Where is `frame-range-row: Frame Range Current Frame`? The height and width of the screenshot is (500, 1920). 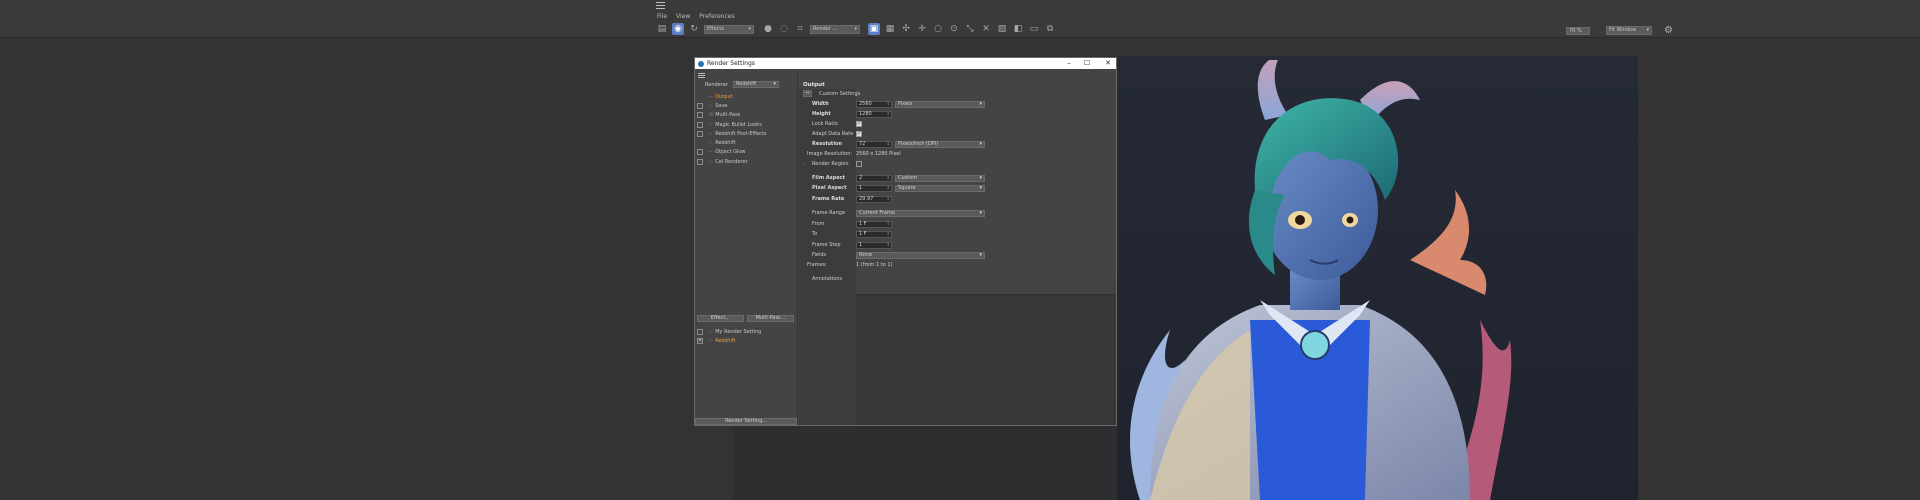
frame-range-row: Frame Range Current Frame is located at coordinates (892, 213).